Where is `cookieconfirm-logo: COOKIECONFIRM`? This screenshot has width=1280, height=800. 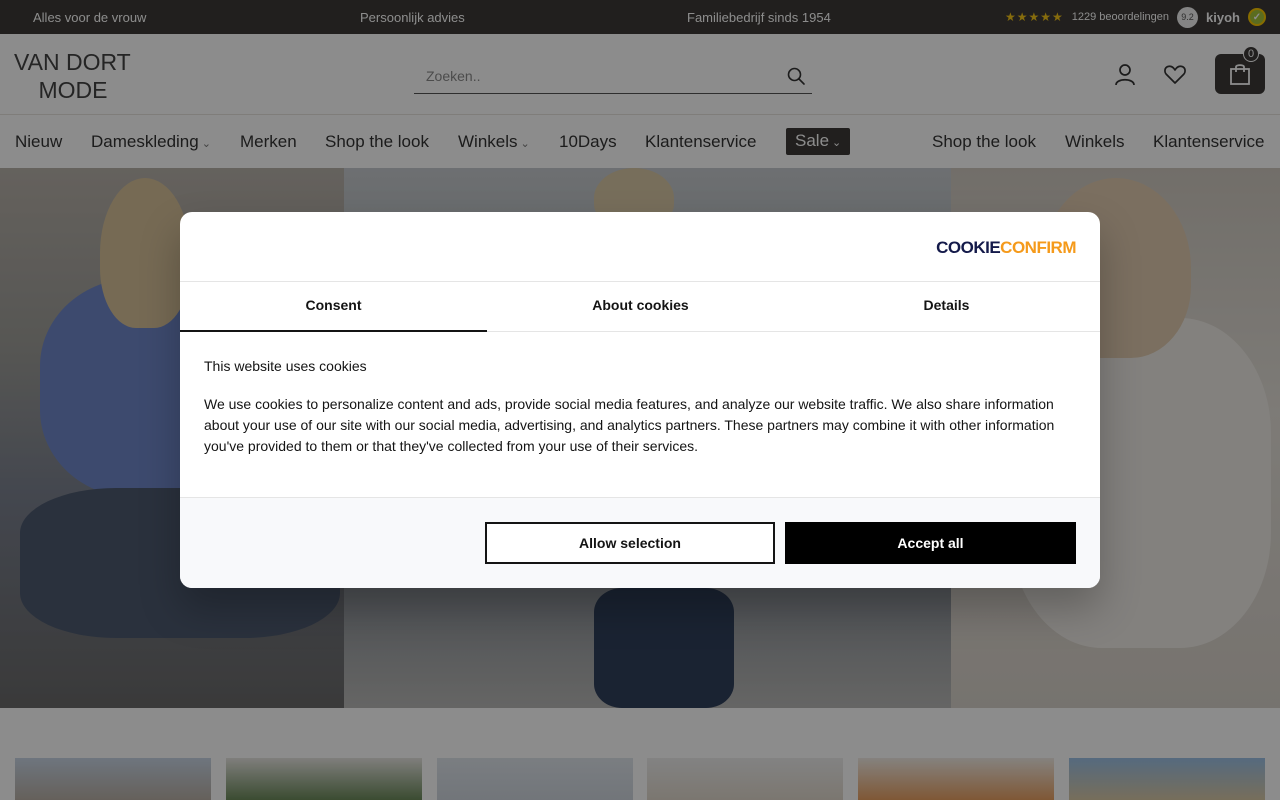
cookieconfirm-logo: COOKIECONFIRM is located at coordinates (1006, 248).